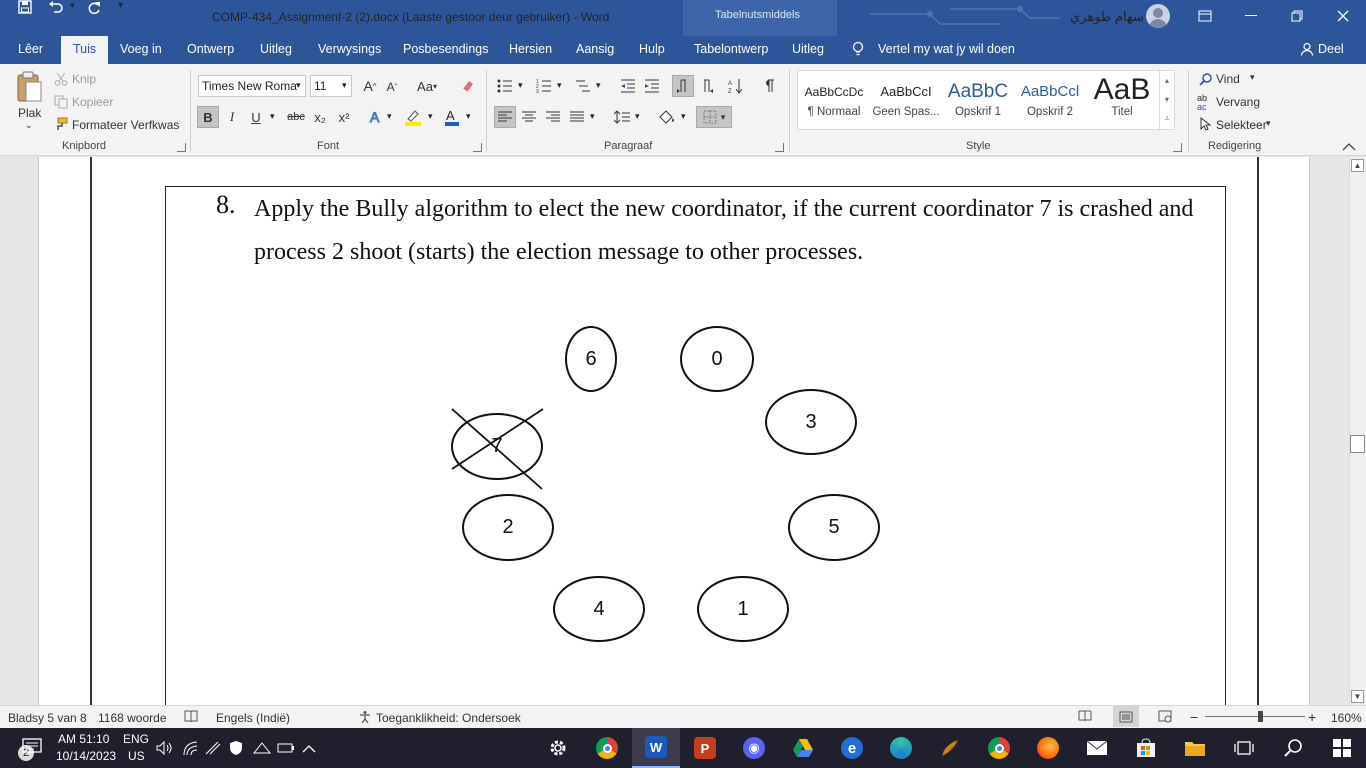 The image size is (1366, 768). I want to click on shading-icon, so click(667, 117).